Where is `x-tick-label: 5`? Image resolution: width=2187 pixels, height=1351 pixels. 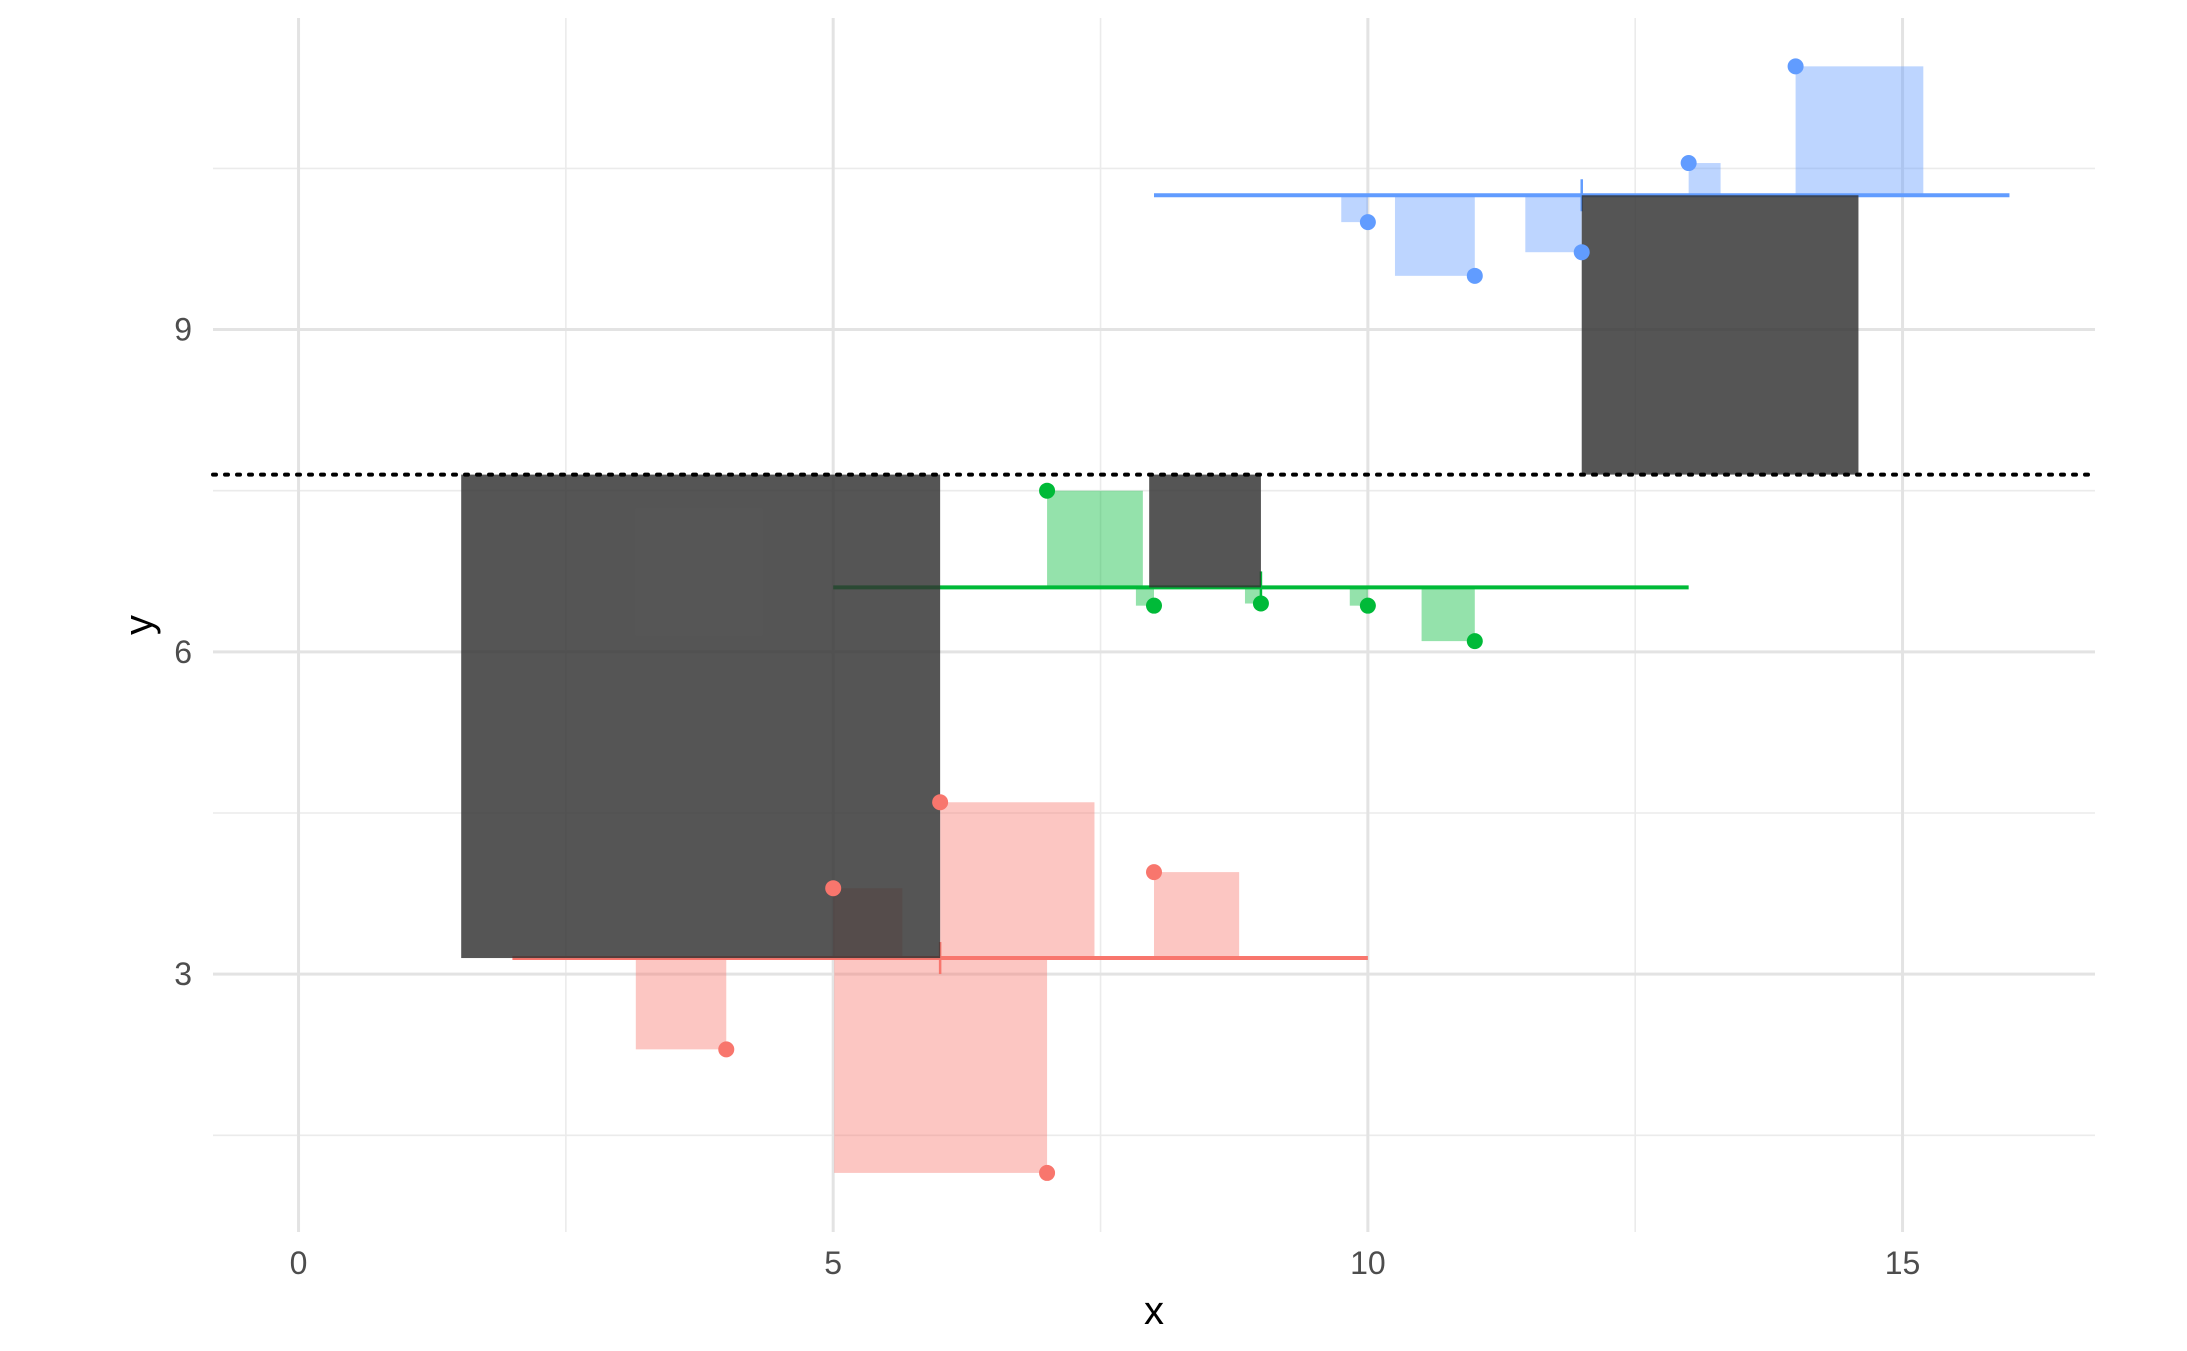
x-tick-label: 5 is located at coordinates (833, 1263).